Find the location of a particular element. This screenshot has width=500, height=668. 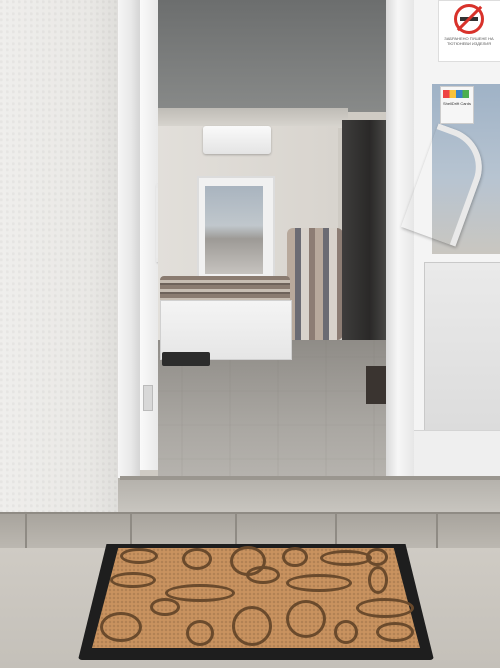

ceiling-beam is located at coordinates (253, 118).